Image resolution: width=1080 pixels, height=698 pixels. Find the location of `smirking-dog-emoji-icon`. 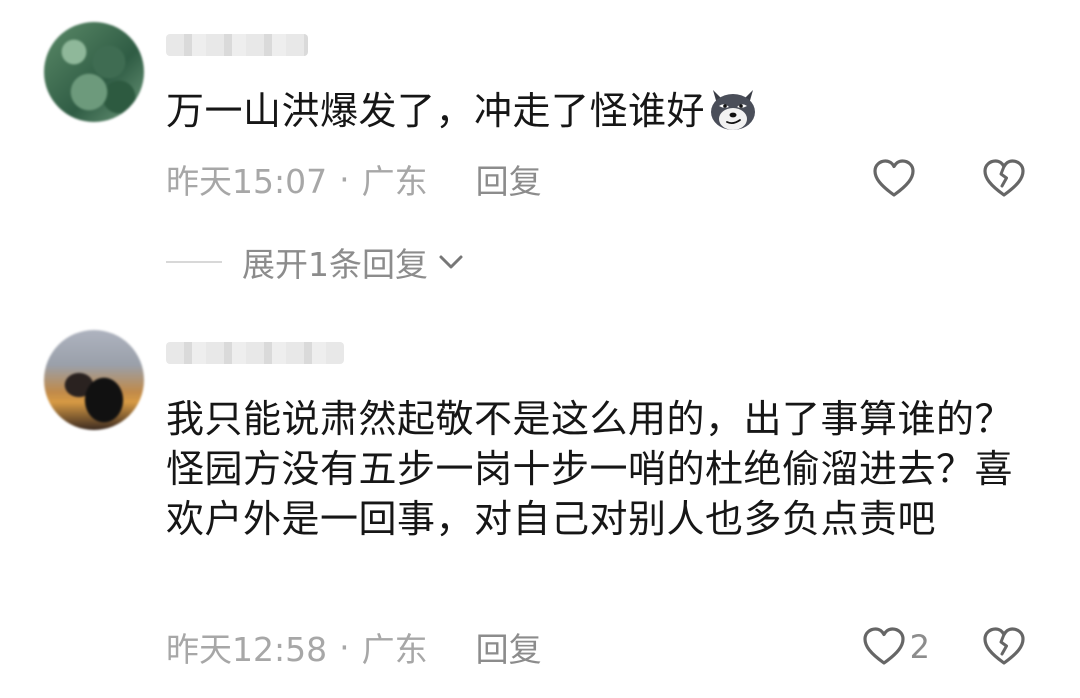

smirking-dog-emoji-icon is located at coordinates (733, 110).